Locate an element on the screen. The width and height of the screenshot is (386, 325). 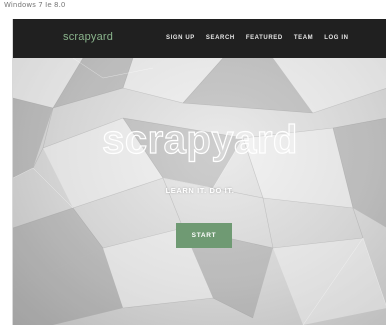
start-button: START is located at coordinates (204, 235).